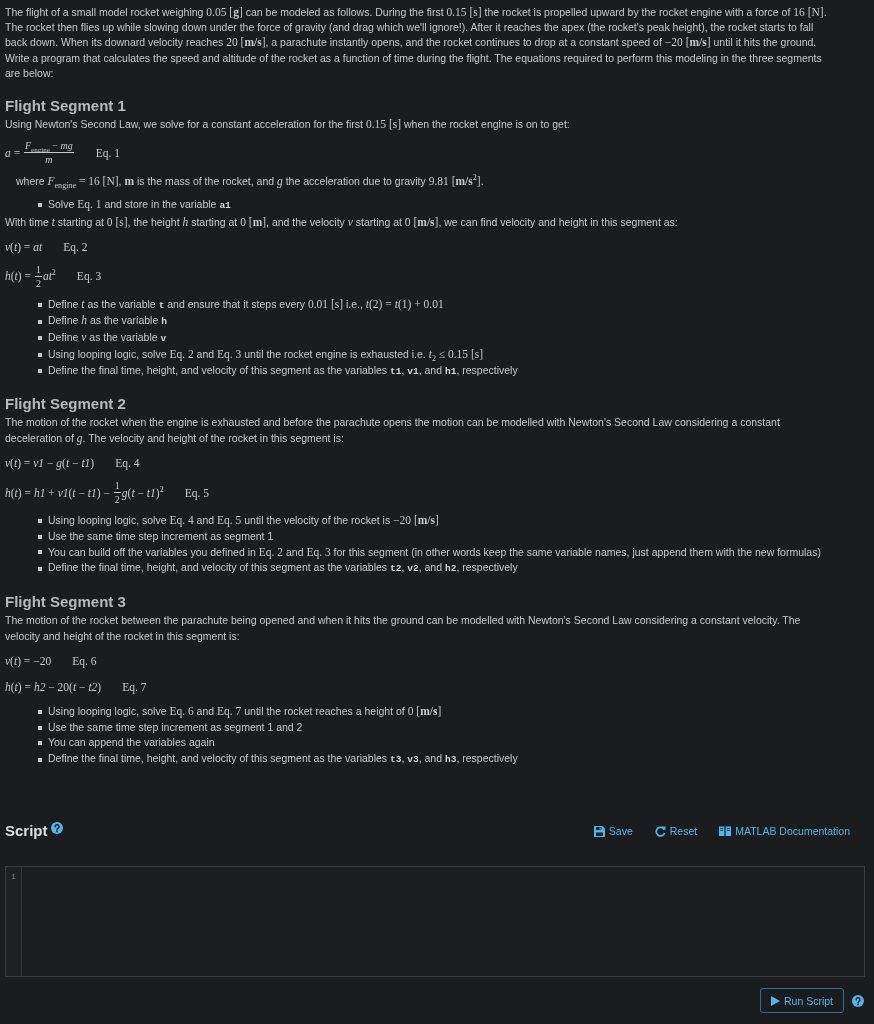 This screenshot has width=874, height=1024. Describe the element at coordinates (107, 152) in the screenshot. I see `equation-label: Eq. 1` at that location.